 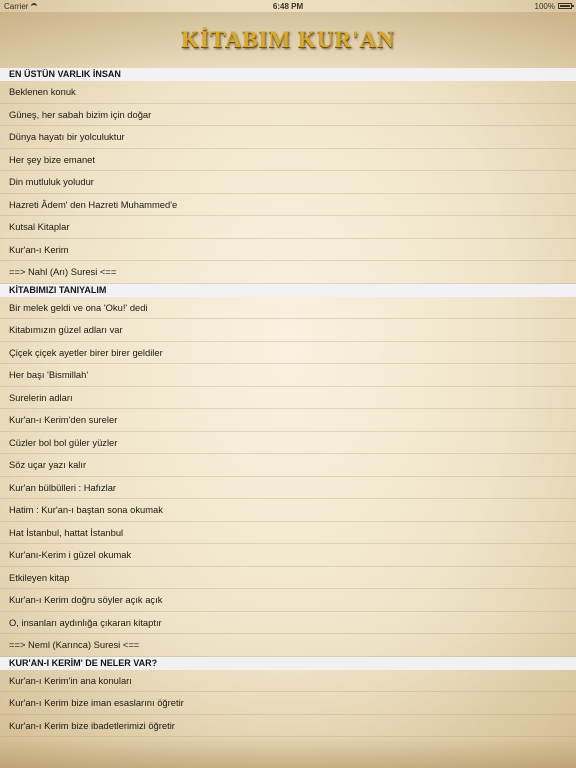 I want to click on list-item: Hat İstanbul, hattat İstanbul, so click(x=288, y=533).